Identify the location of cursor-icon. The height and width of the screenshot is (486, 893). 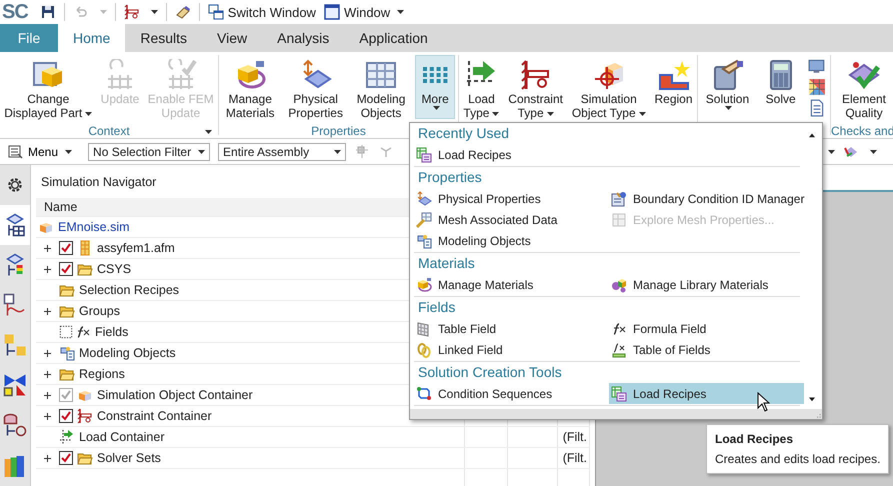
(763, 402).